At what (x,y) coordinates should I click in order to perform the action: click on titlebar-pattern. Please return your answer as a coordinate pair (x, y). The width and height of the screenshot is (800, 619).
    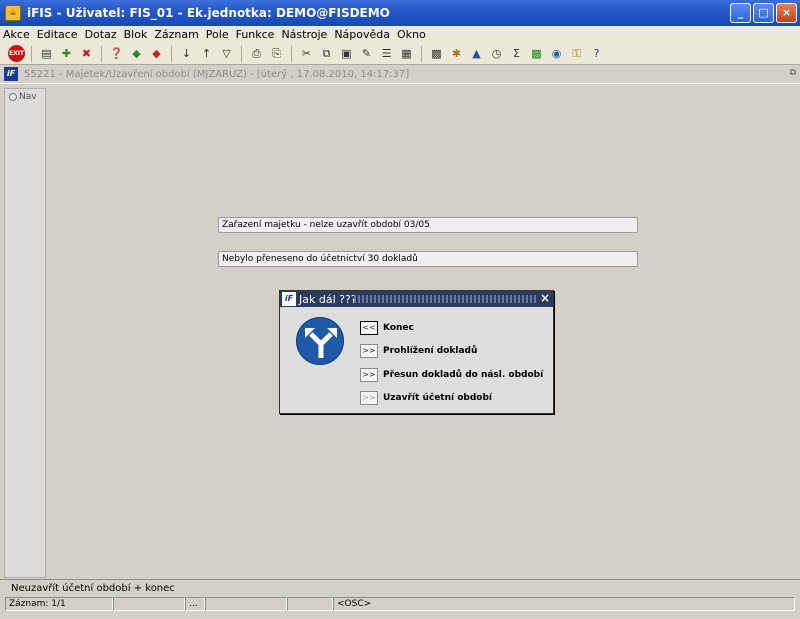
    Looking at the image, I should click on (445, 299).